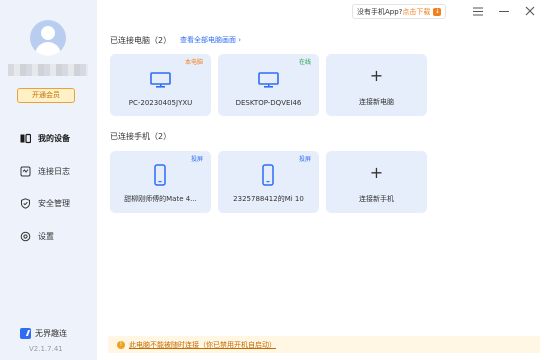  I want to click on vip-button: 开通会员, so click(46, 95).